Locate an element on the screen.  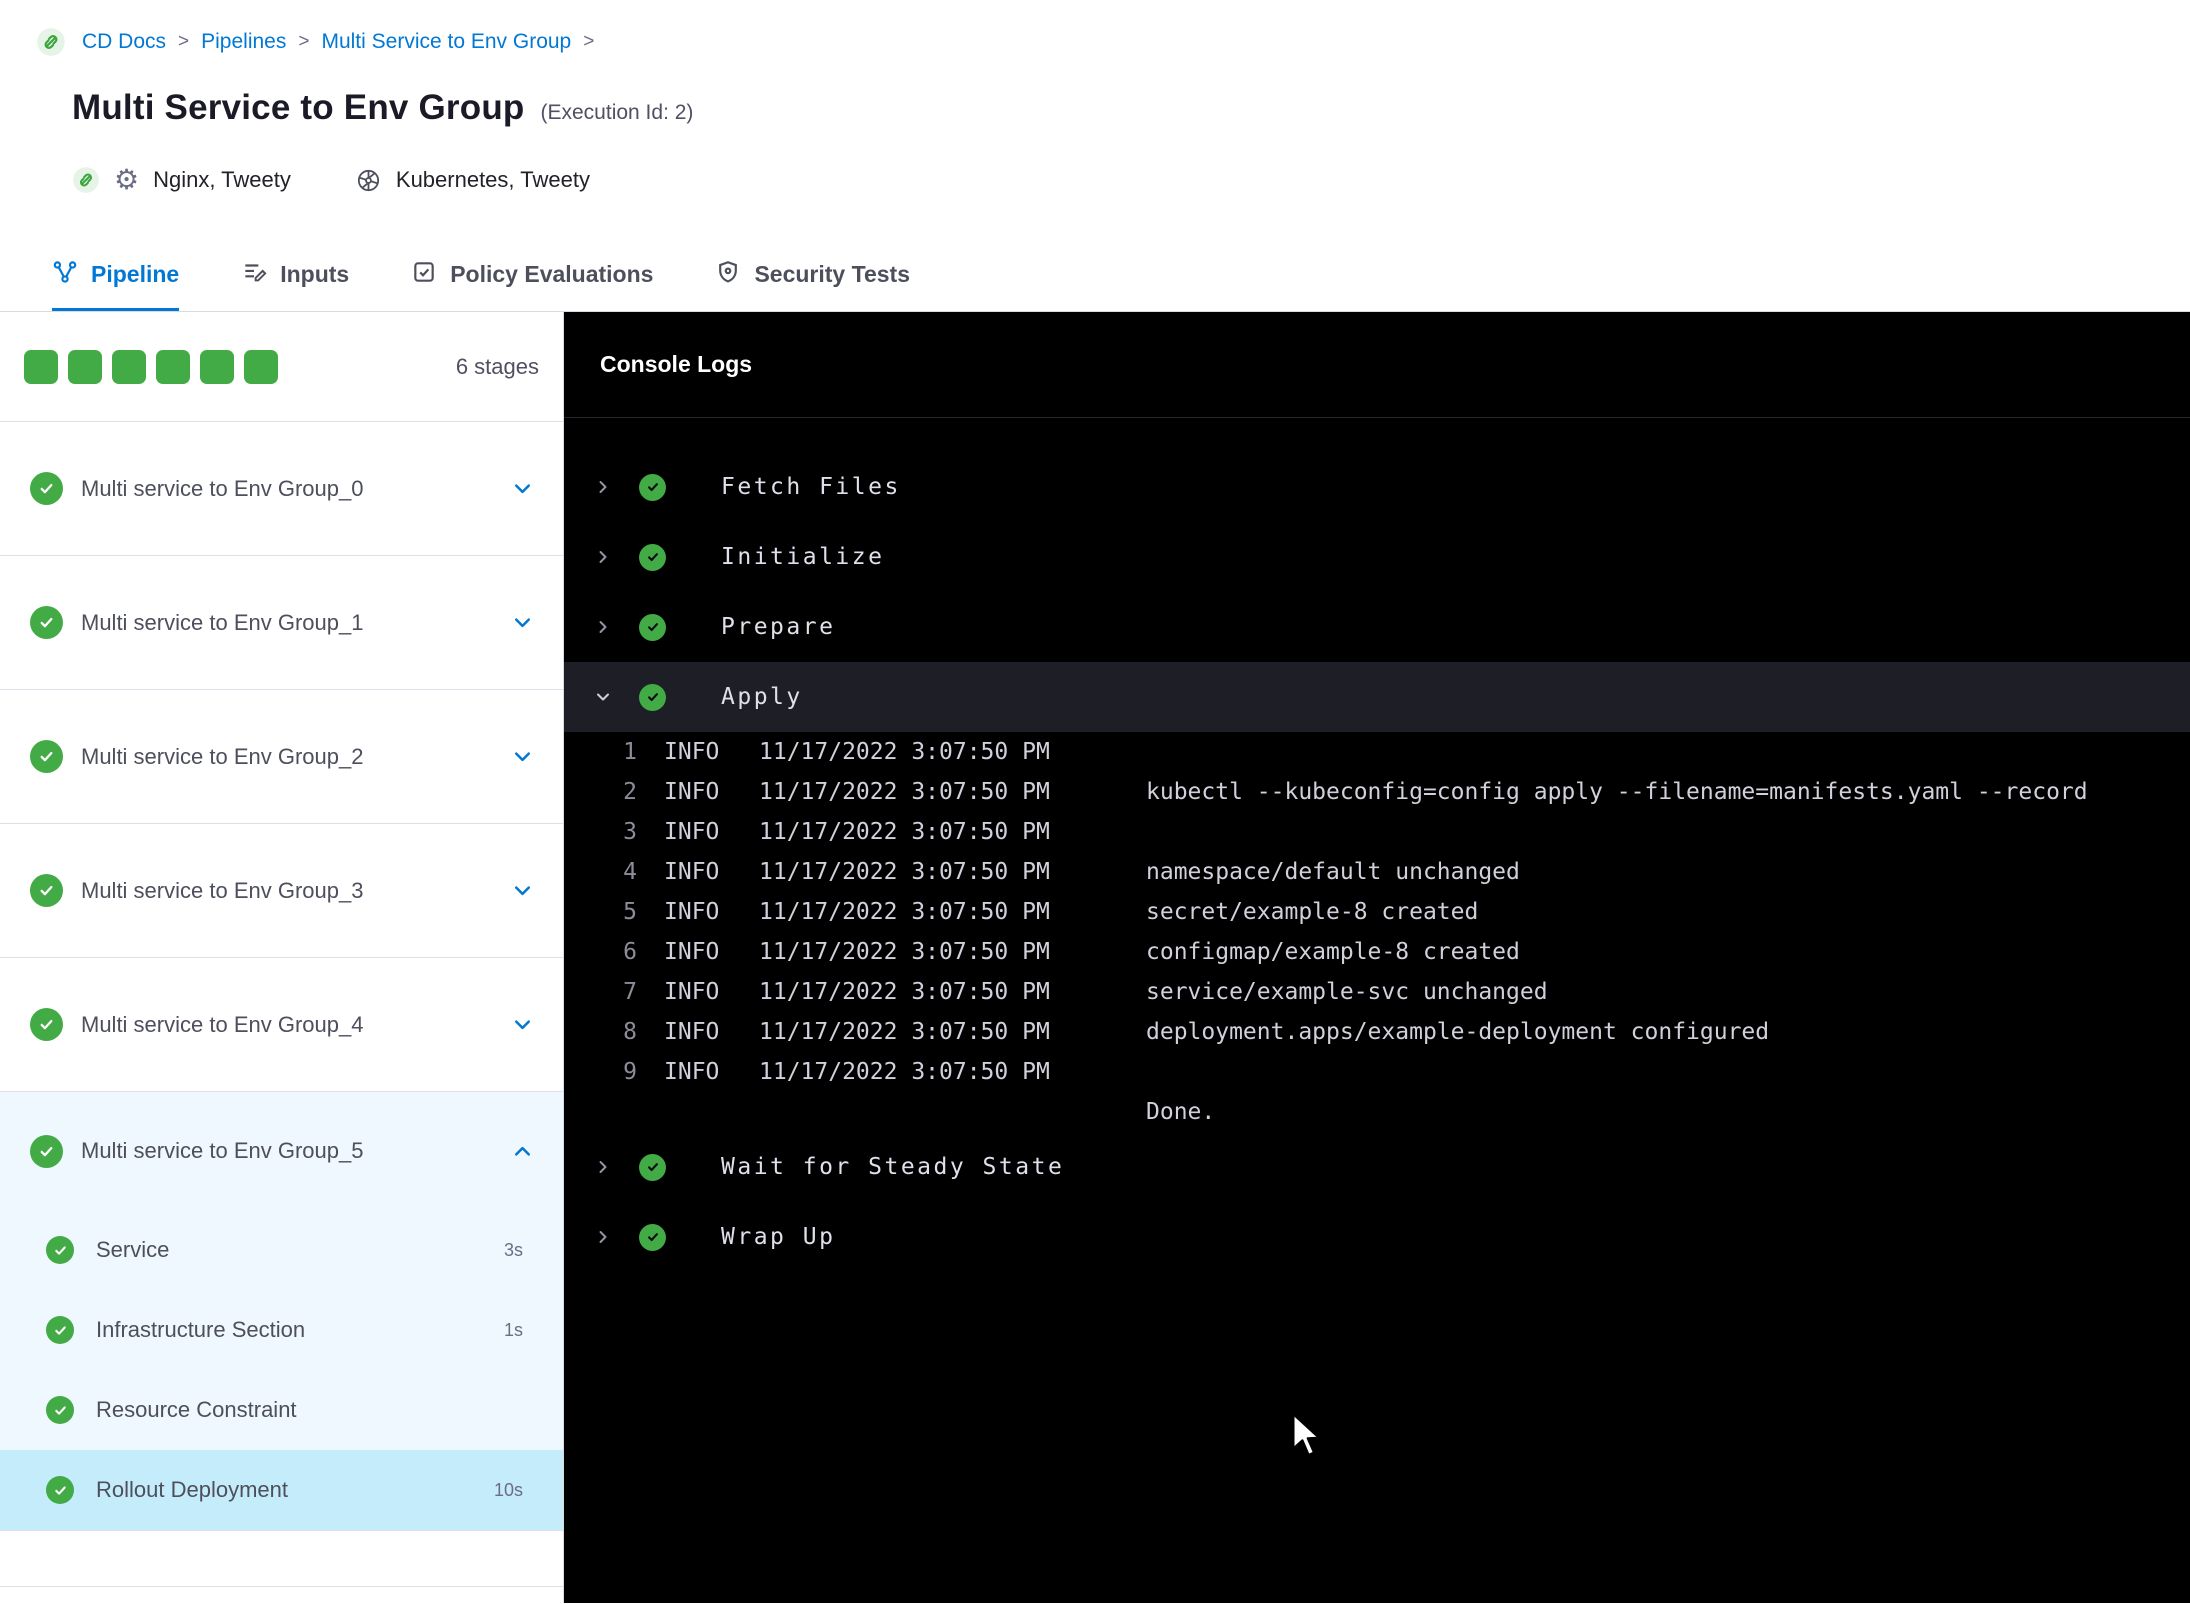
console-step-name: Initialize is located at coordinates (803, 557).